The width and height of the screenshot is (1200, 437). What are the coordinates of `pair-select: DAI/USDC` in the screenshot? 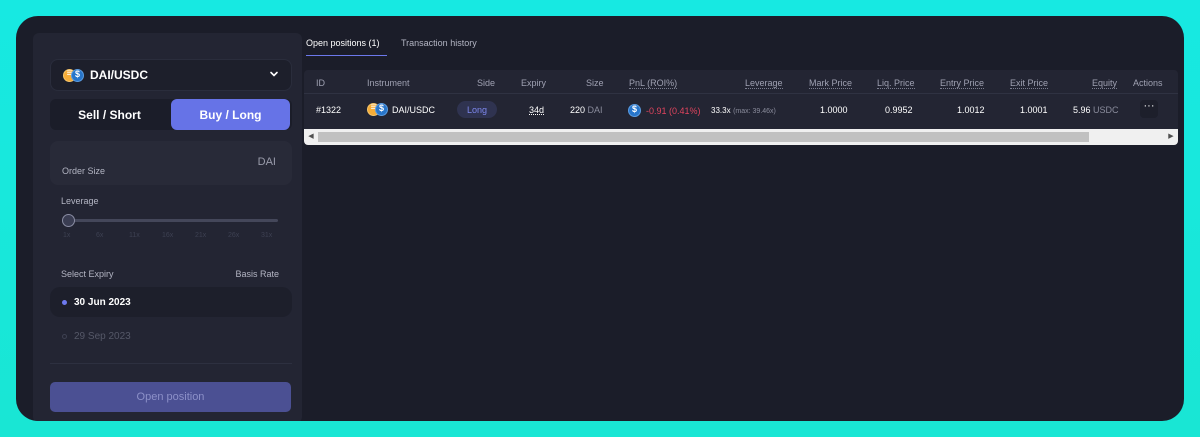 It's located at (171, 75).